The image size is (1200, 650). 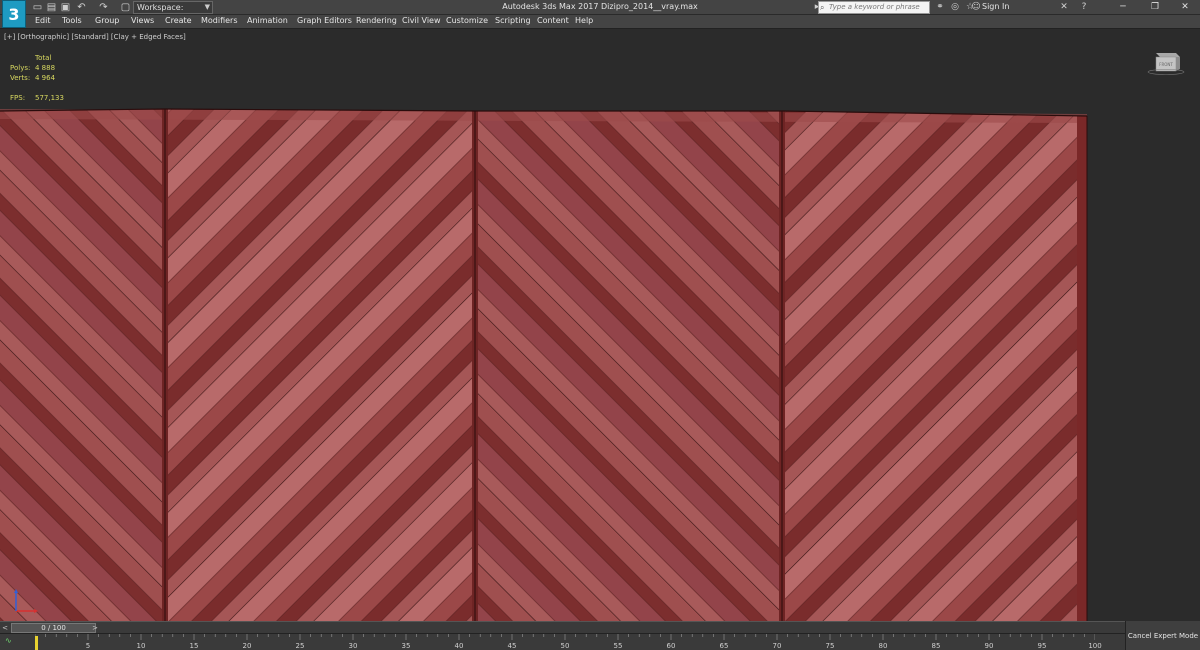 I want to click on tick-label: 95, so click(x=1042, y=646).